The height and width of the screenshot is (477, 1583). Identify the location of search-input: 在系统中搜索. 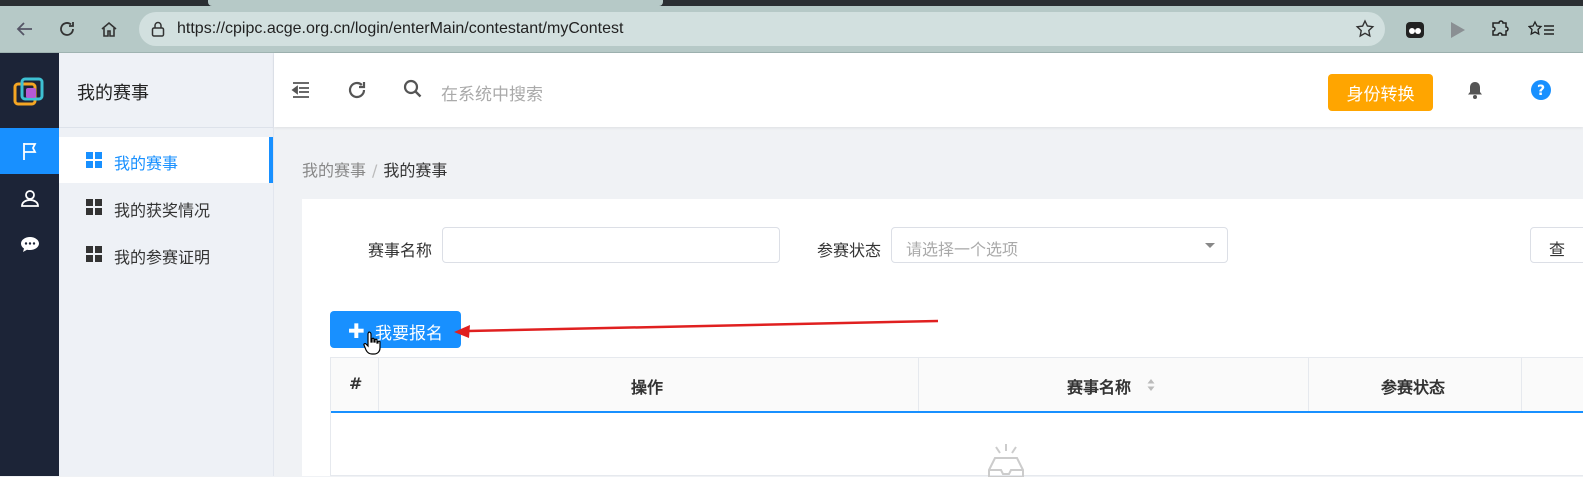
(492, 92).